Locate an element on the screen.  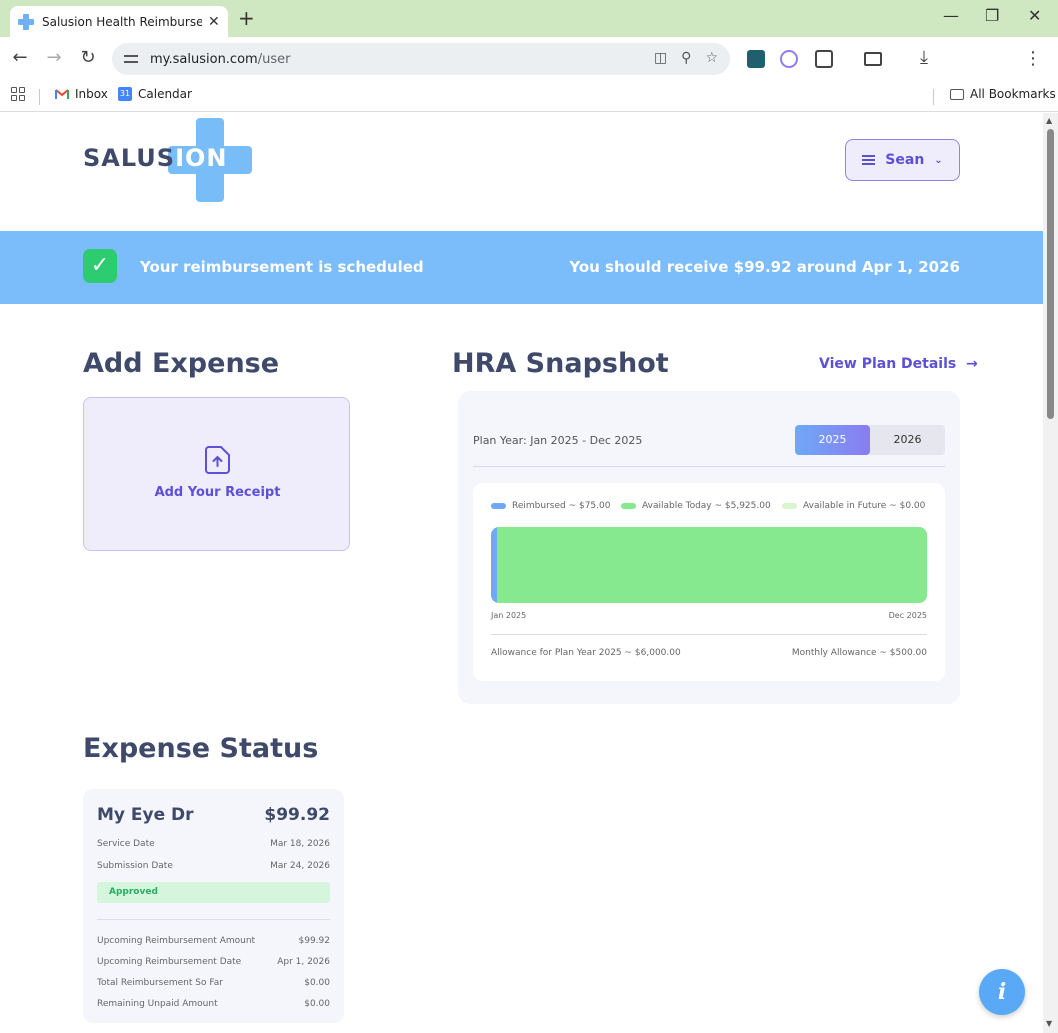
forward-icon: → is located at coordinates (54, 57).